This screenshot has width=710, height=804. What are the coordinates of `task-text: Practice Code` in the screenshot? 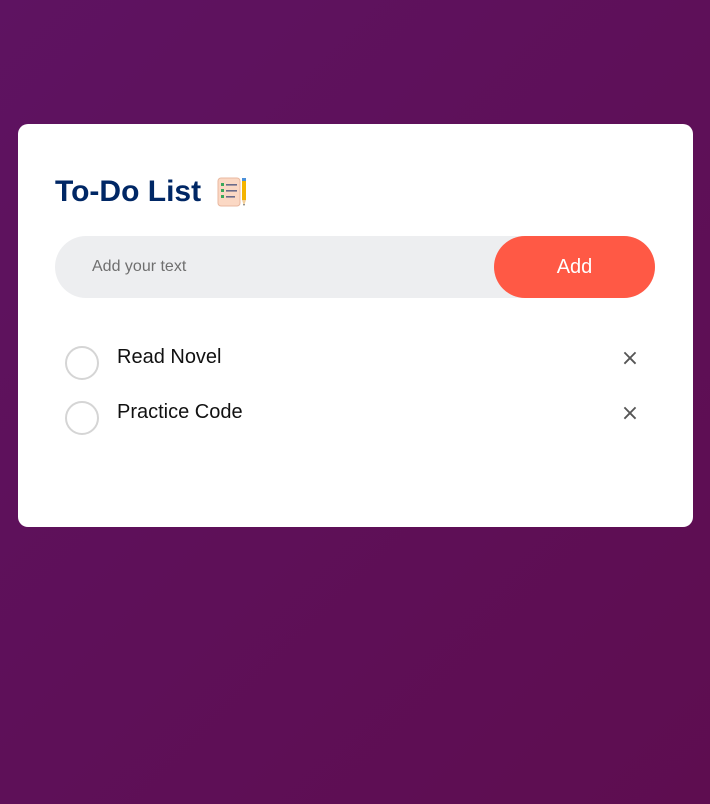 It's located at (180, 412).